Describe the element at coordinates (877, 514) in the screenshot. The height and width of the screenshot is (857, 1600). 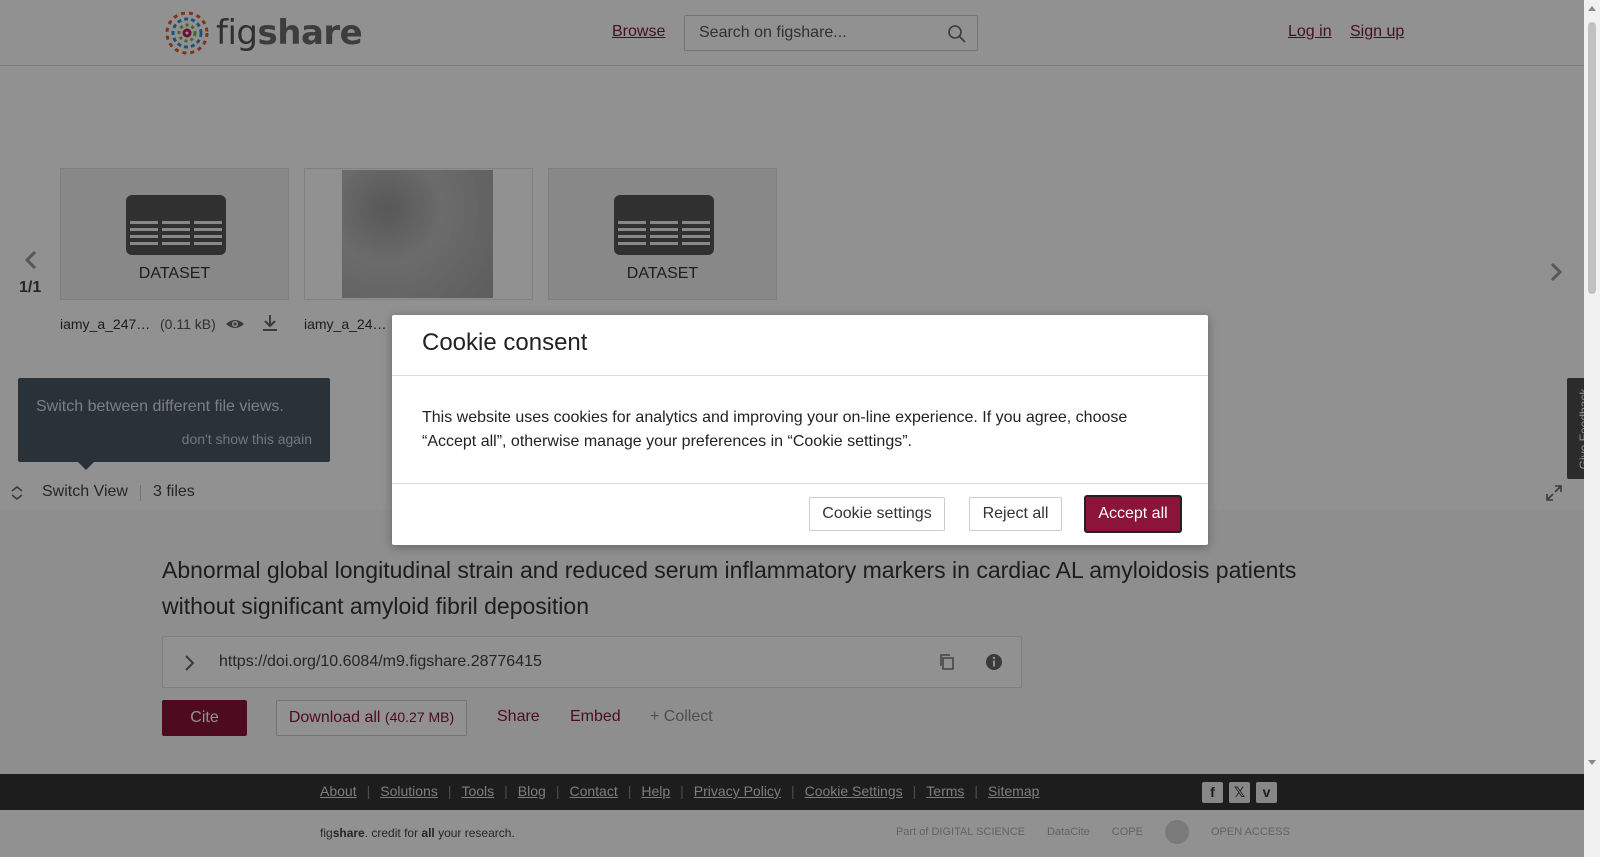
I see `cookie-settings-button: Cookie settings` at that location.